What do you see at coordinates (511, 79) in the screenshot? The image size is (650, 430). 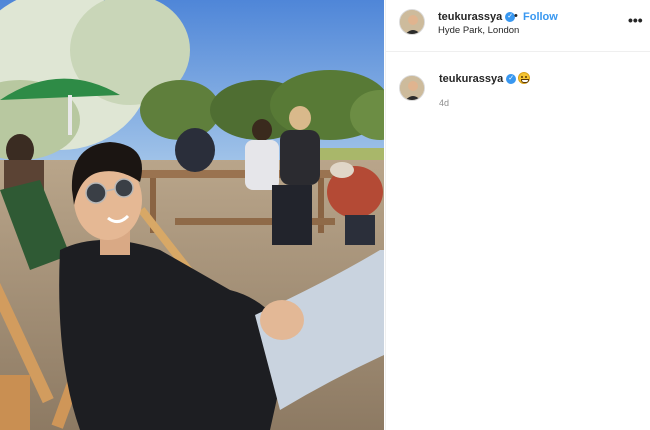 I see `verified-badge-icon: ✓` at bounding box center [511, 79].